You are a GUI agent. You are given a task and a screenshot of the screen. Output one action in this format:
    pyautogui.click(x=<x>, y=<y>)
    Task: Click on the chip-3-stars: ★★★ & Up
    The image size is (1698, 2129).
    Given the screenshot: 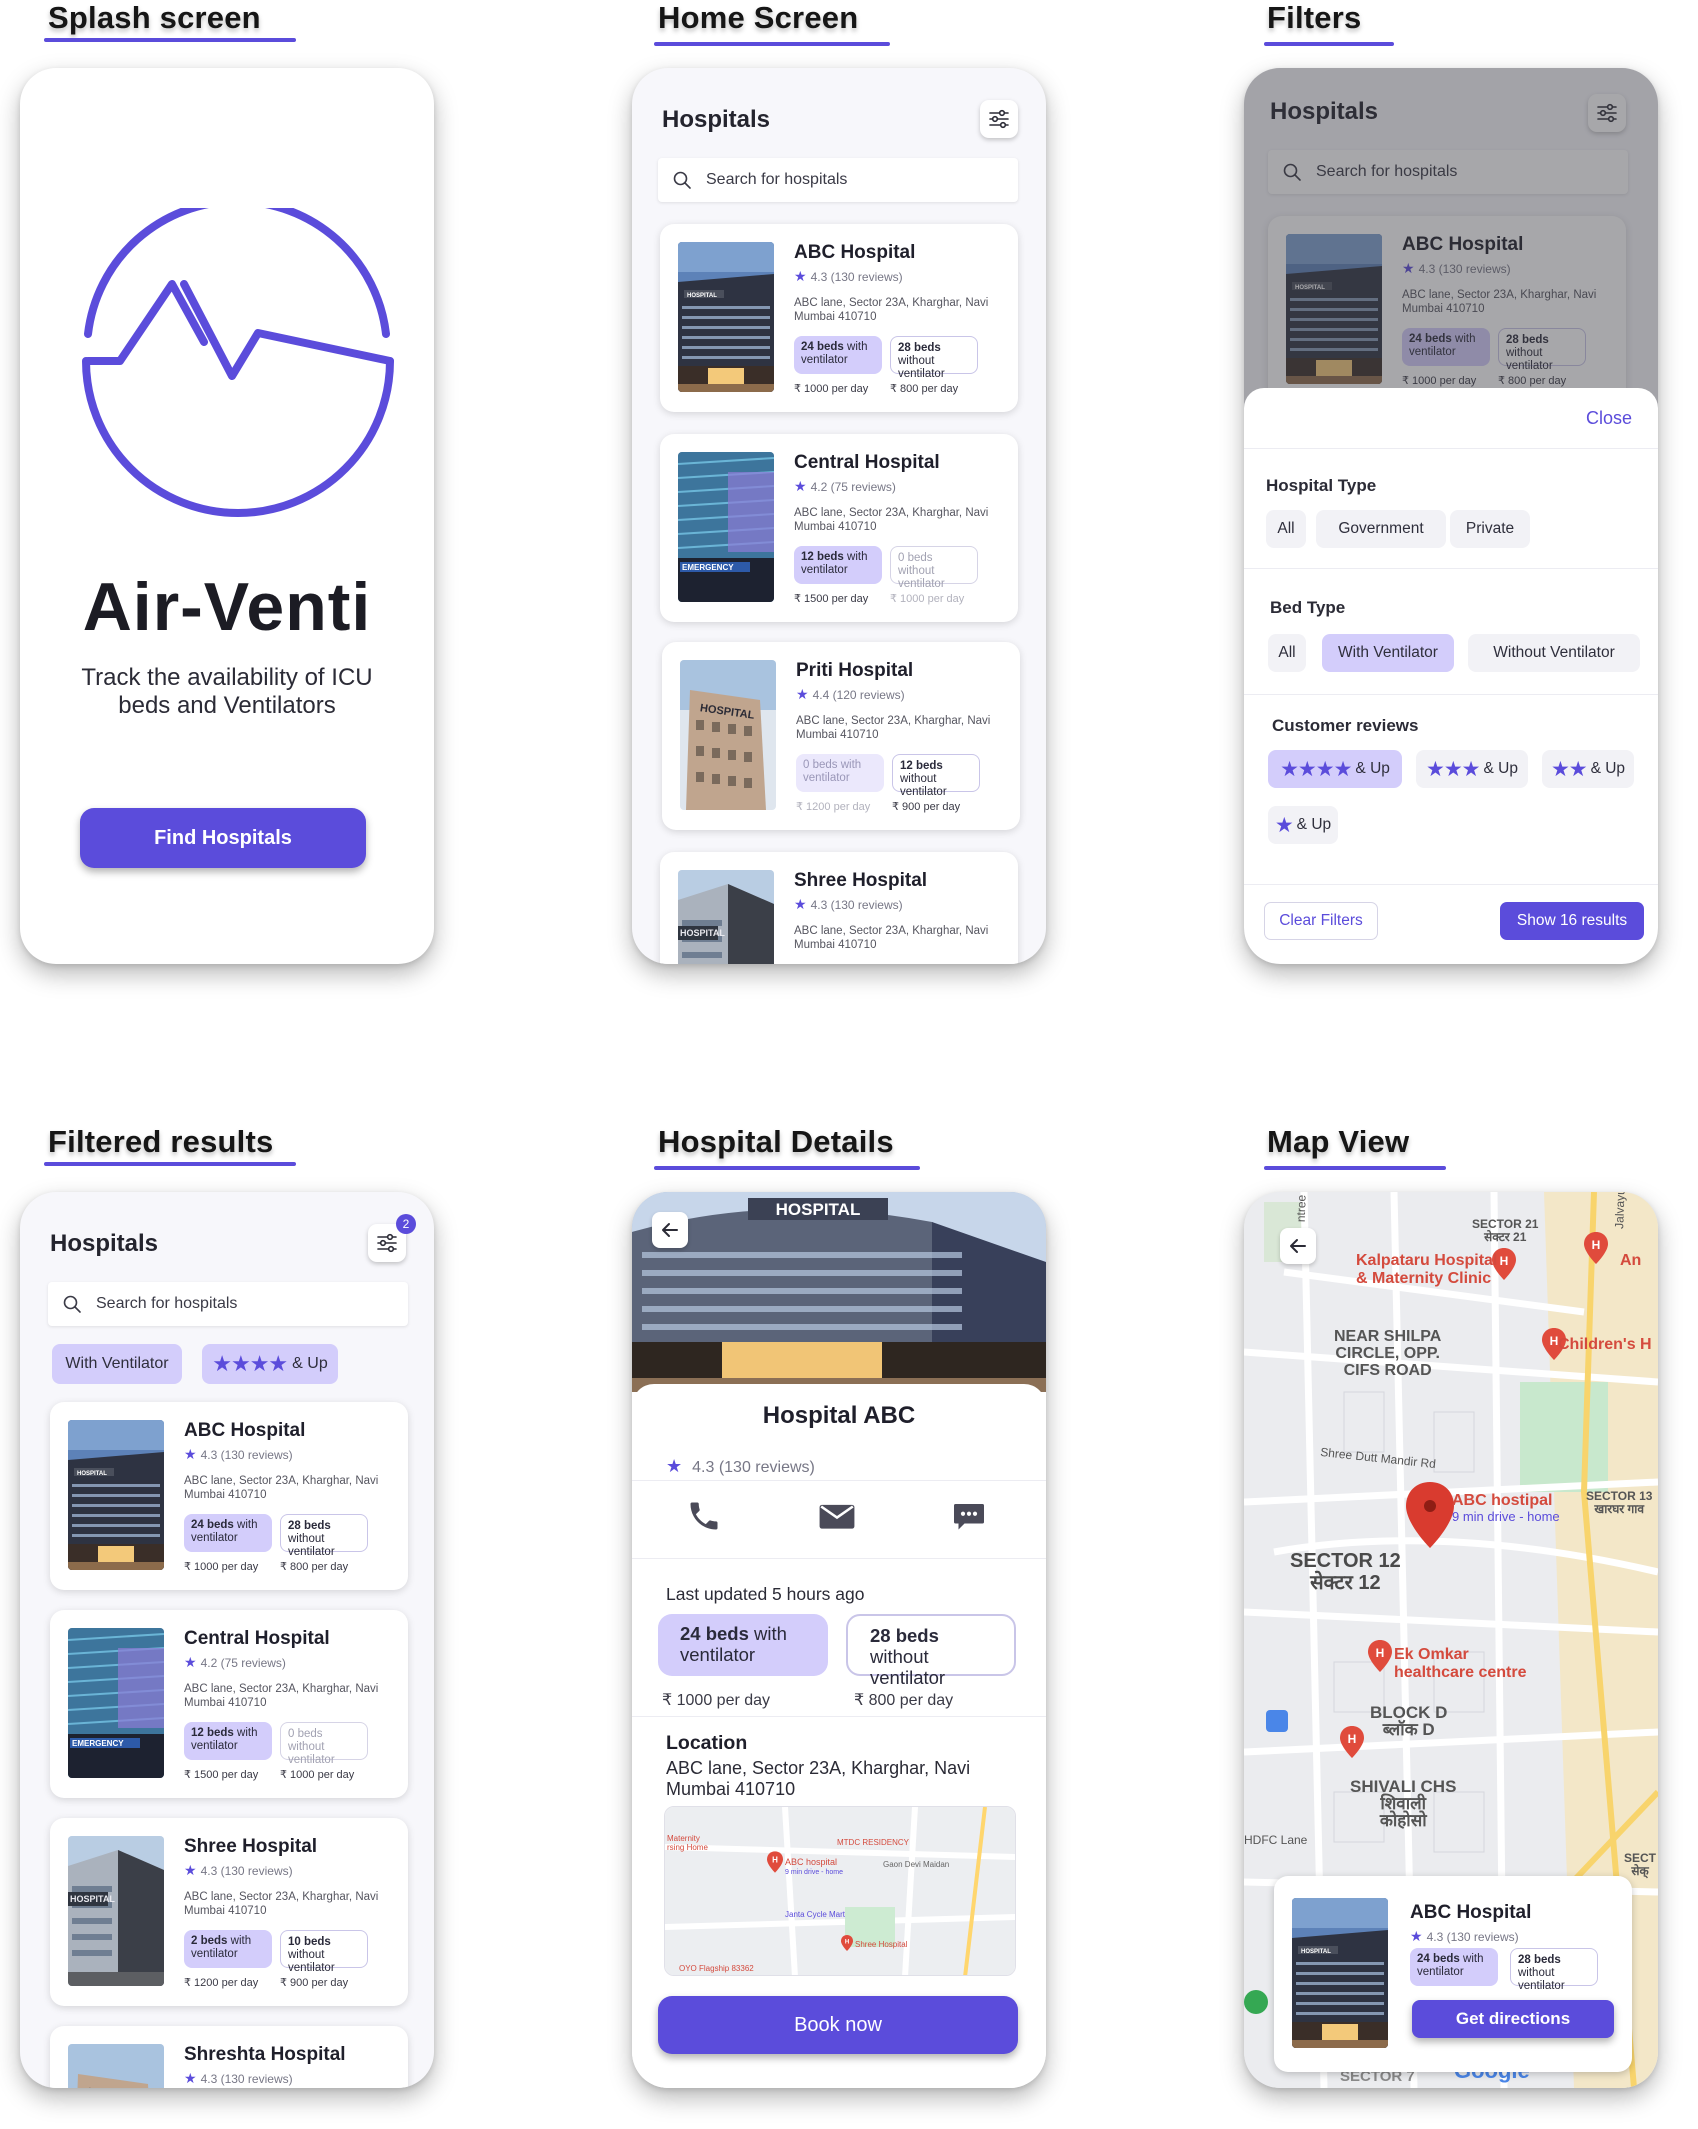 What is the action you would take?
    pyautogui.click(x=1472, y=769)
    